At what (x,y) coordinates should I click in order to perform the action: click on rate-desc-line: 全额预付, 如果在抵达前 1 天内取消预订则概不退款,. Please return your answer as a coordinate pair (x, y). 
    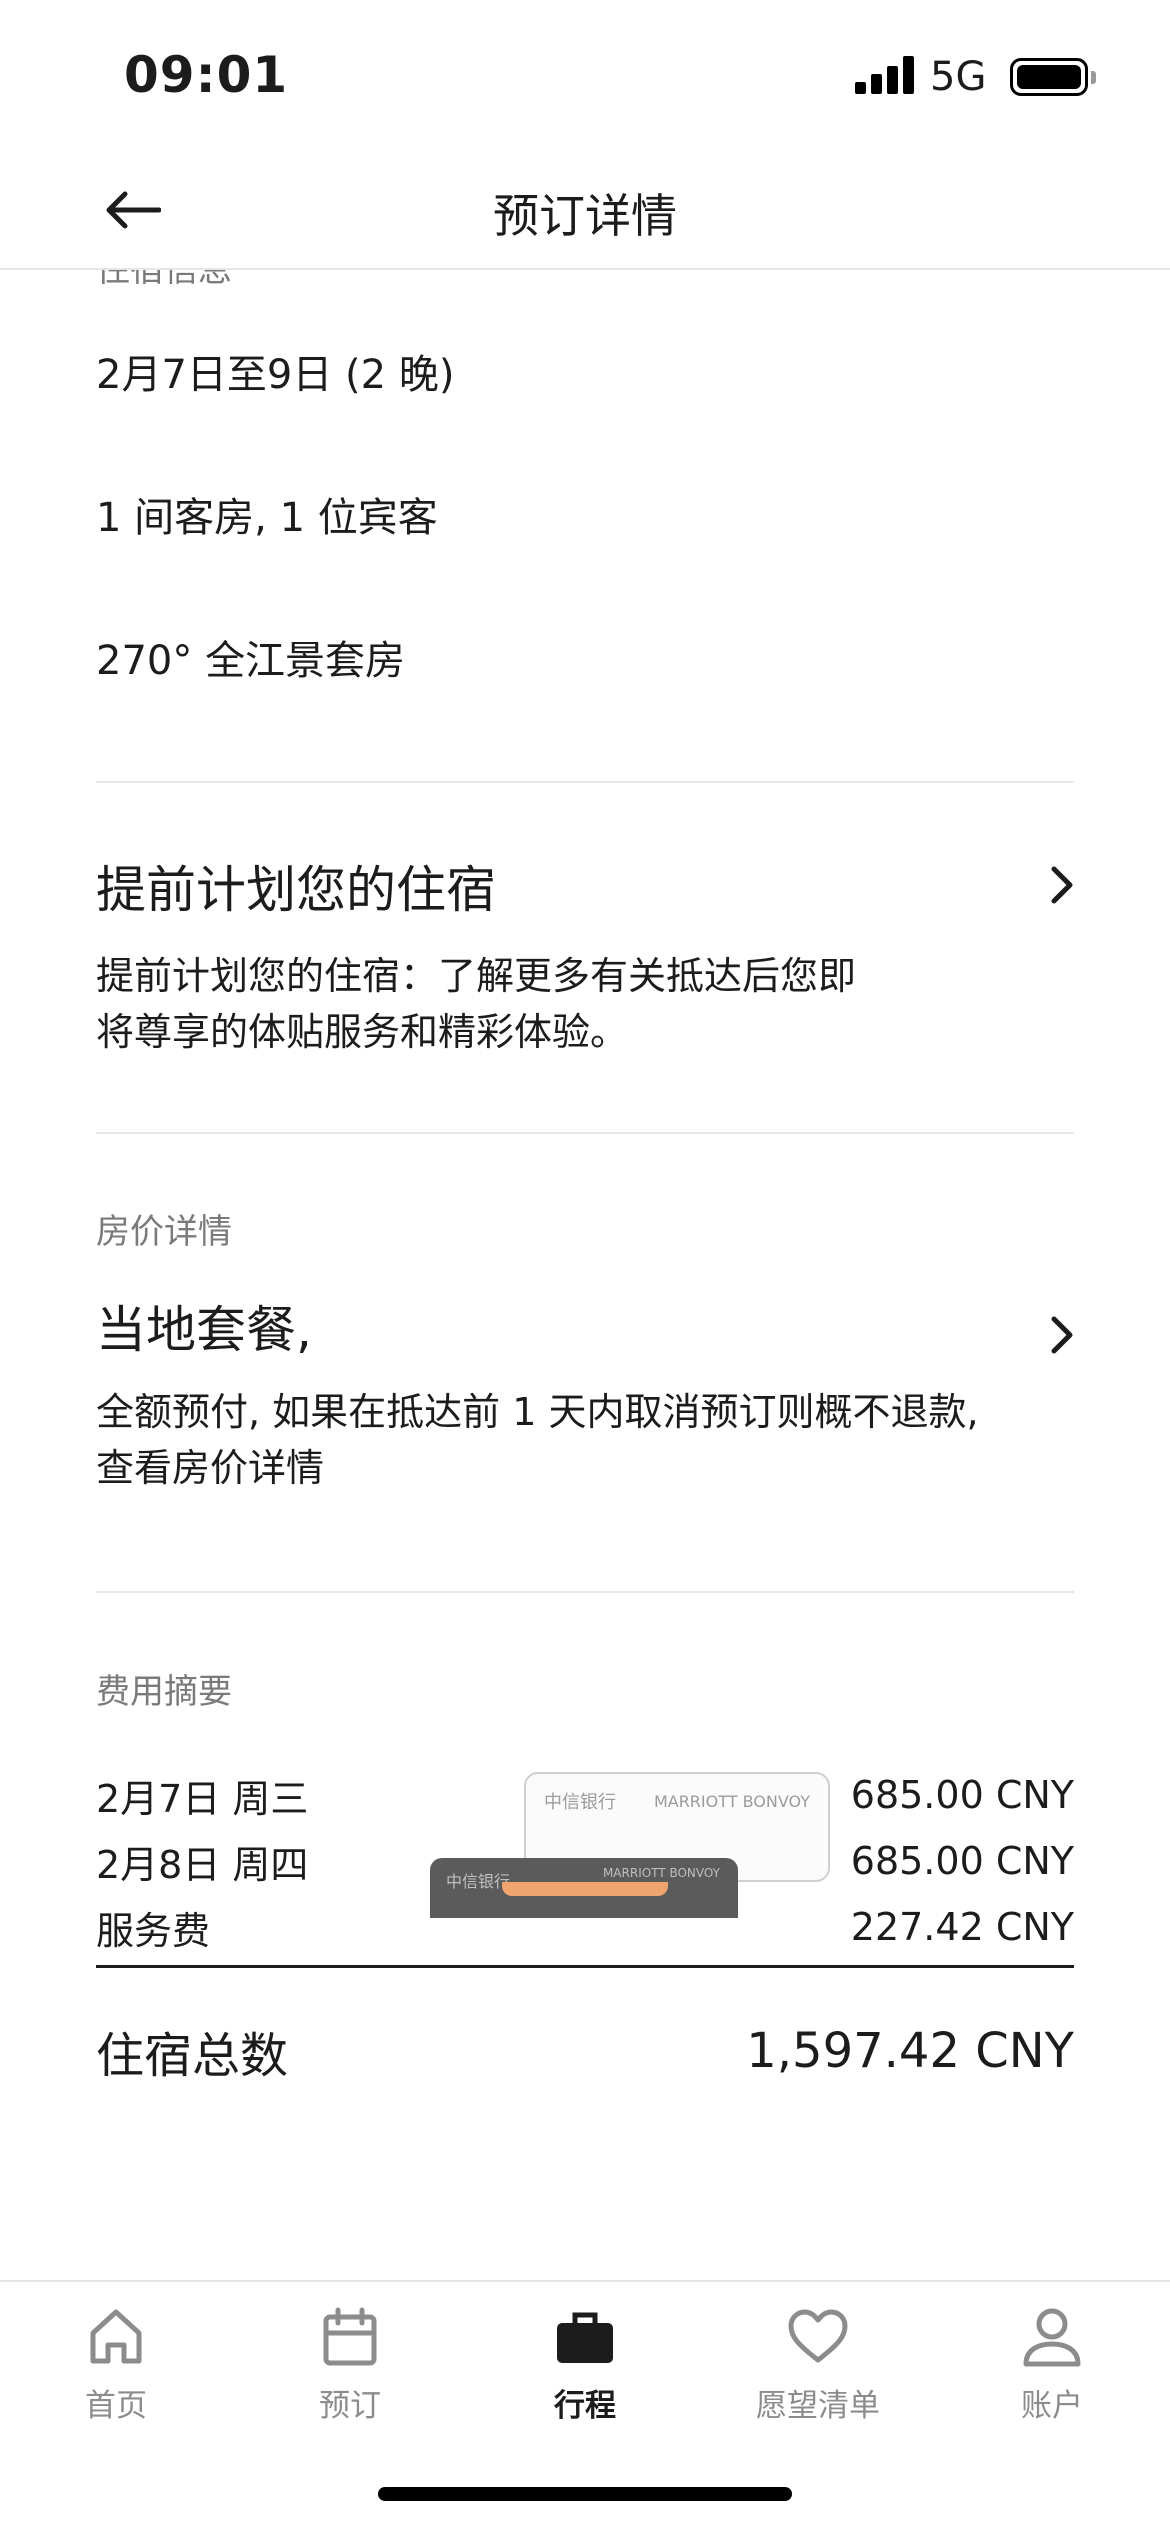
    Looking at the image, I should click on (537, 1412).